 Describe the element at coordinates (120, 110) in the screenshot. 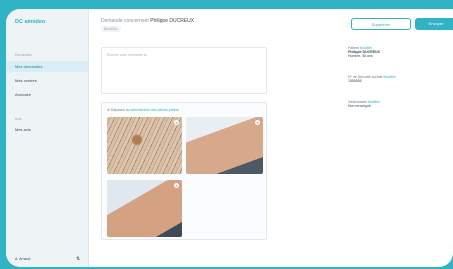

I see `attachments-label-prefix: Déposez ou` at that location.